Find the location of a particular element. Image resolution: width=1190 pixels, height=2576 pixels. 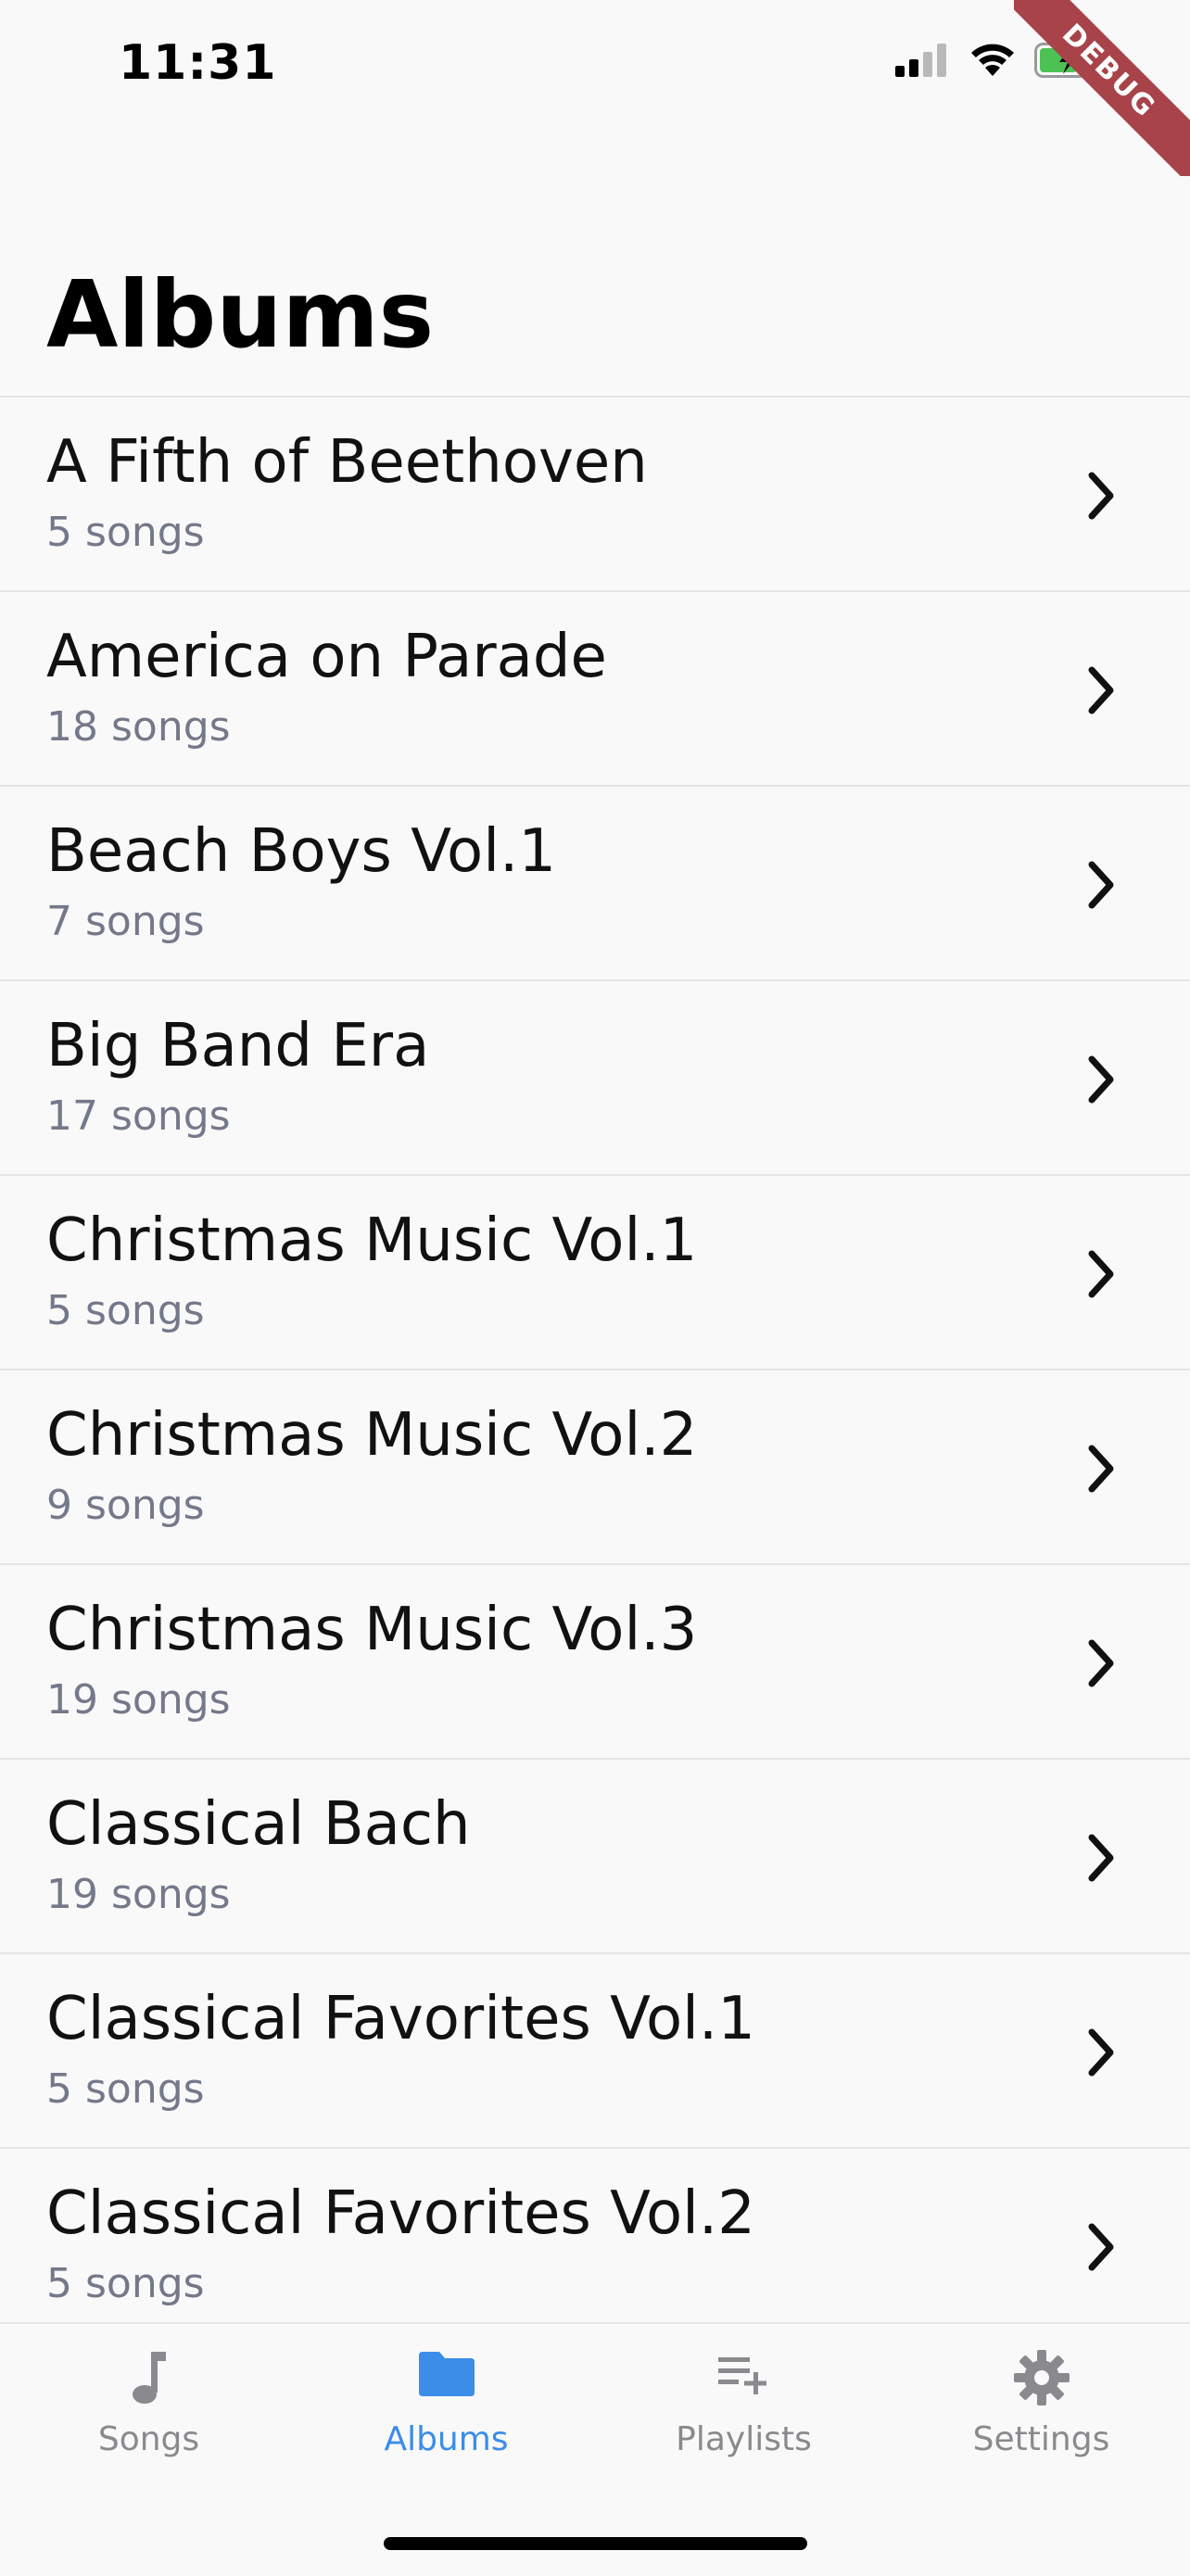

album-song-count: 18 songs is located at coordinates (138, 727).